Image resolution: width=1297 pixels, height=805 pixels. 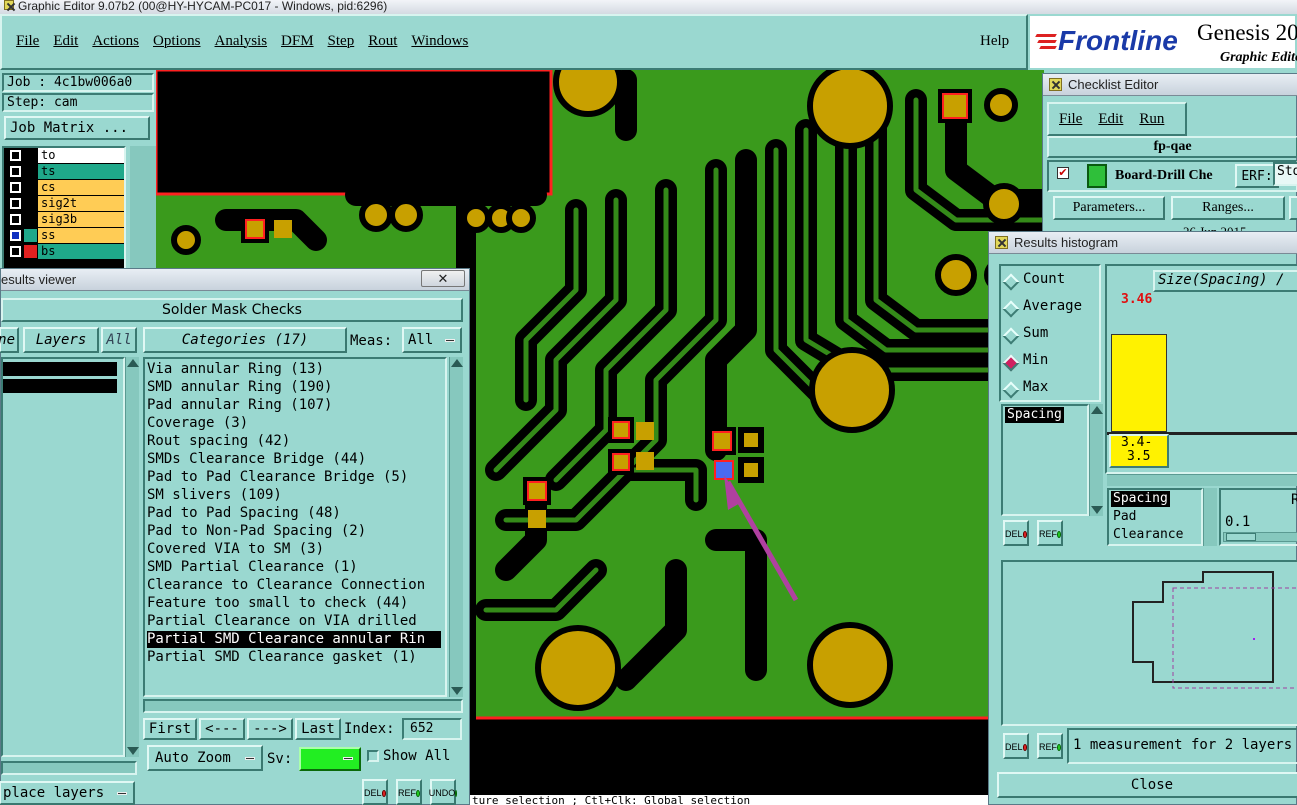 What do you see at coordinates (294, 495) in the screenshot?
I see `category-item: SM slivers (109)` at bounding box center [294, 495].